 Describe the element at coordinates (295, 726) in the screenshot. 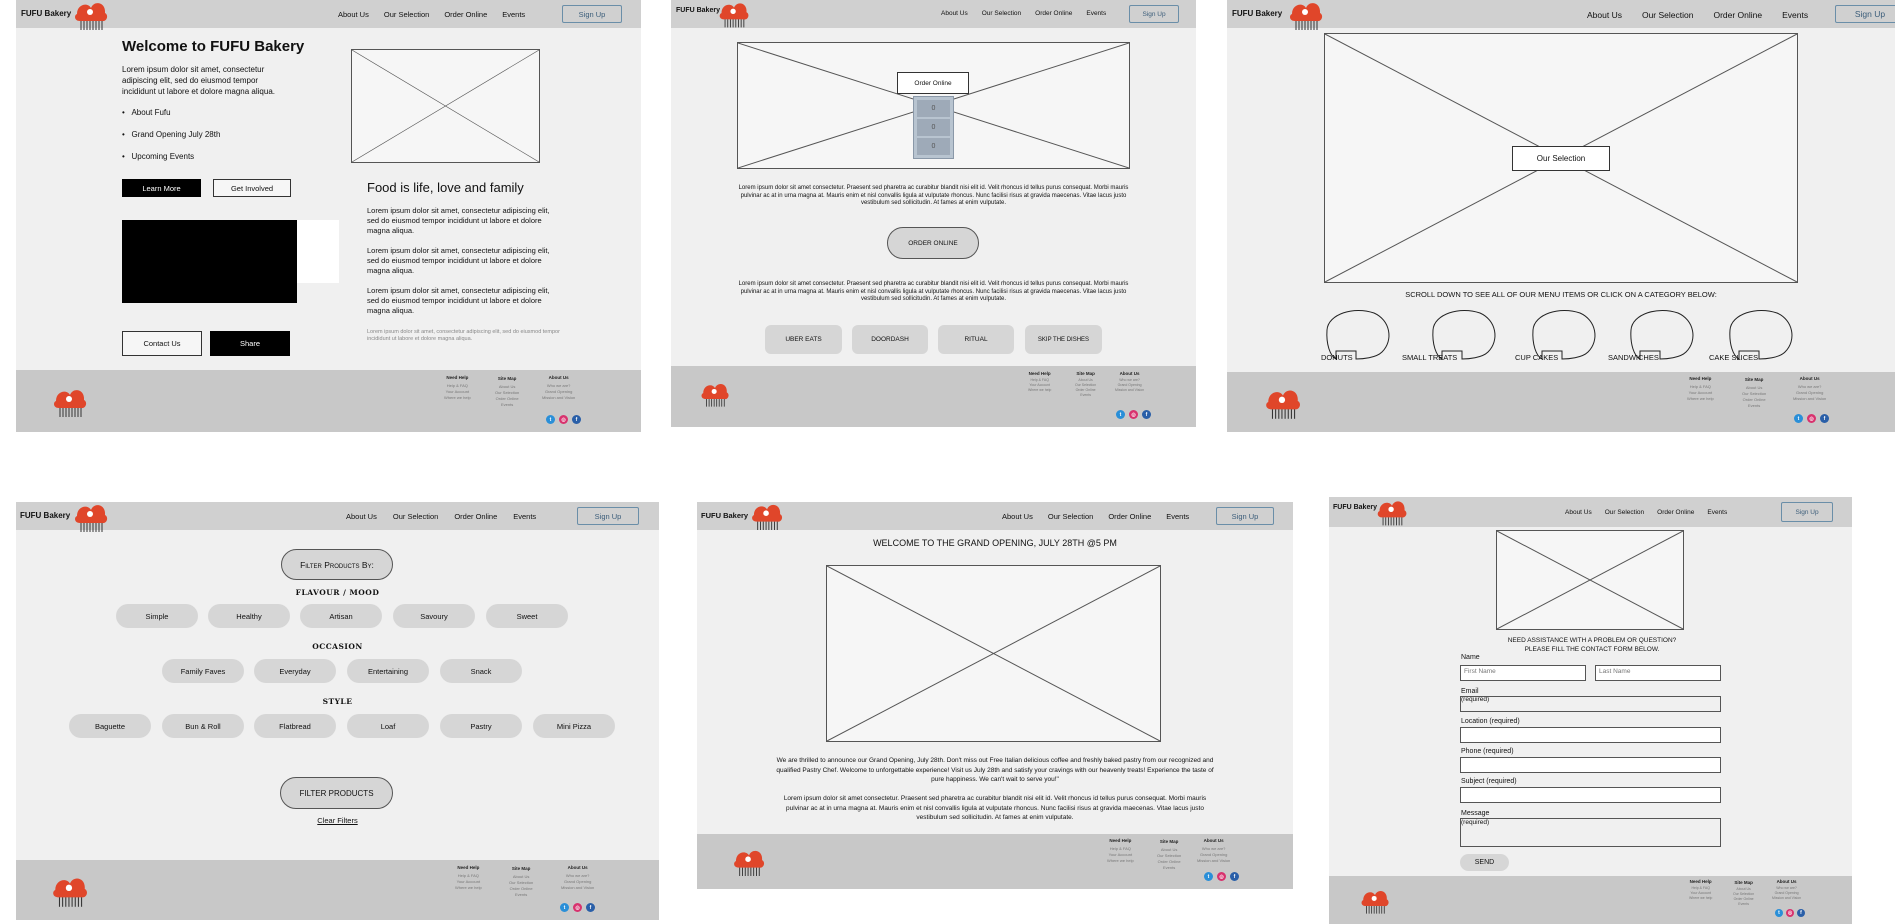

I see `filter-chip-flatbread: Flatbread` at that location.